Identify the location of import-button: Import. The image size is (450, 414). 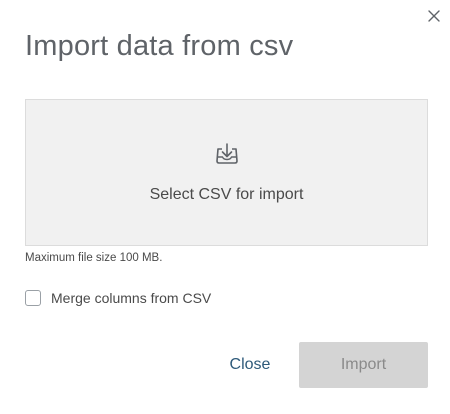
(363, 365).